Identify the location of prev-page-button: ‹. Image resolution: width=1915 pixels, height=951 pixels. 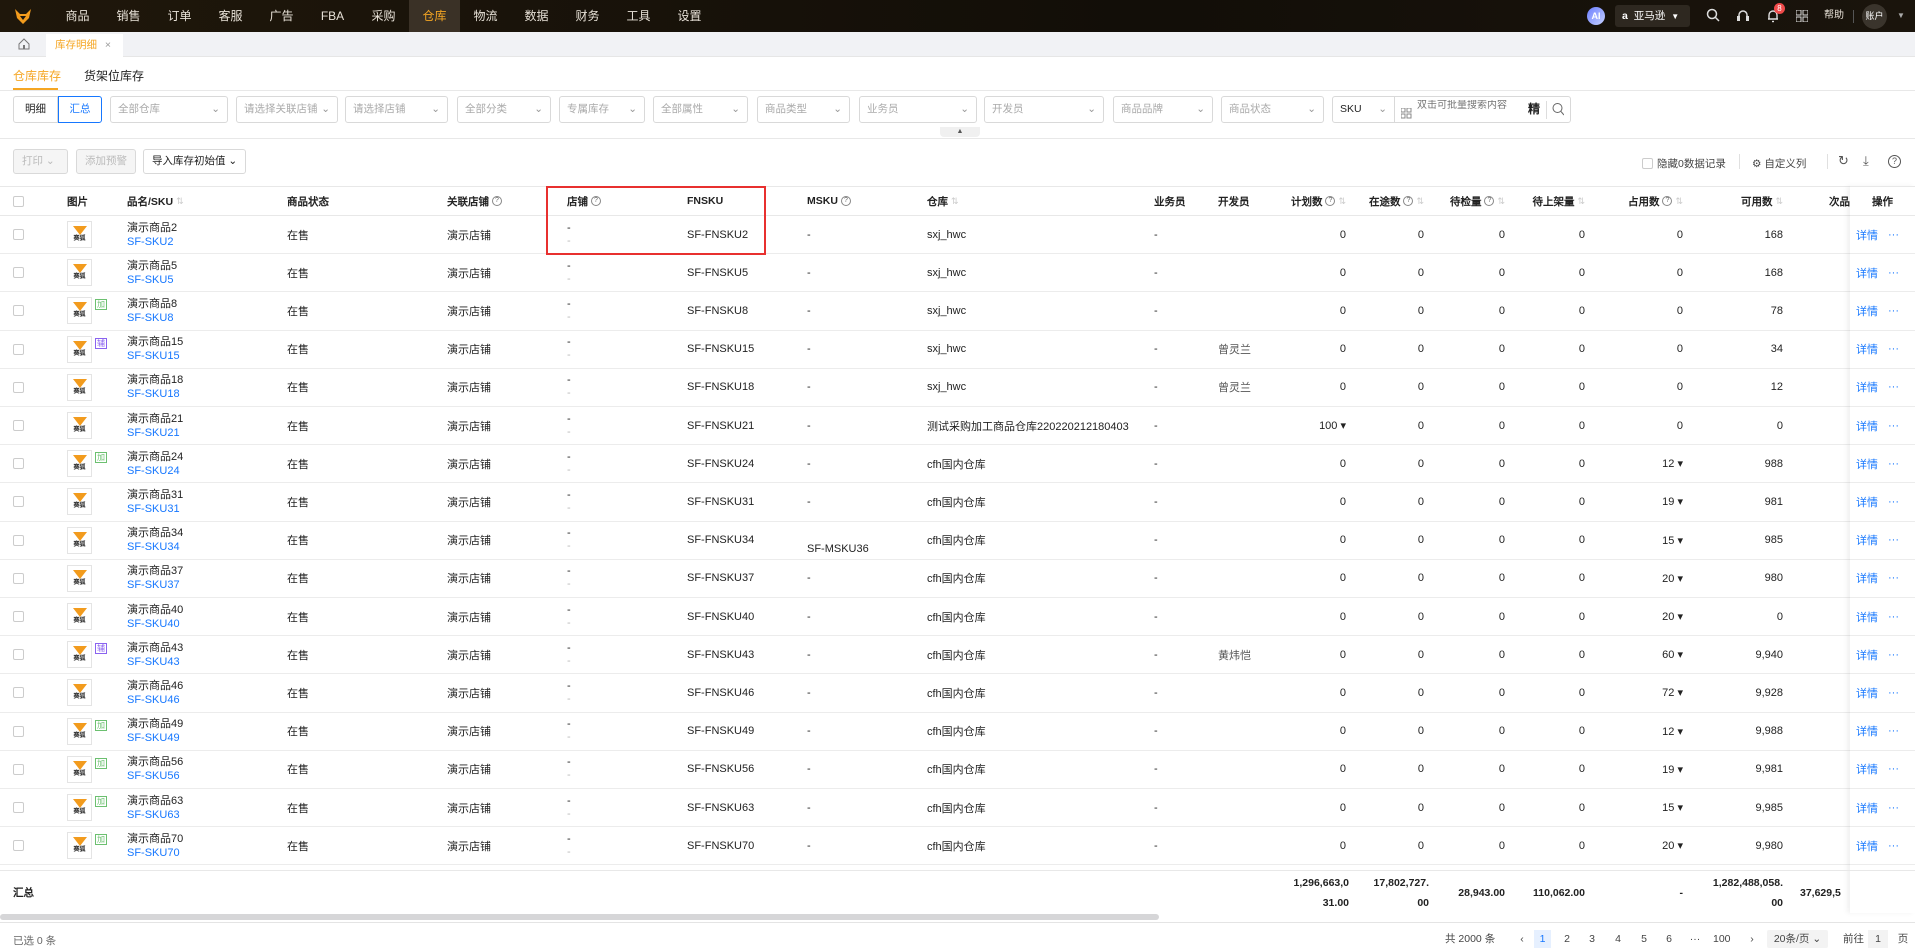
(1522, 939).